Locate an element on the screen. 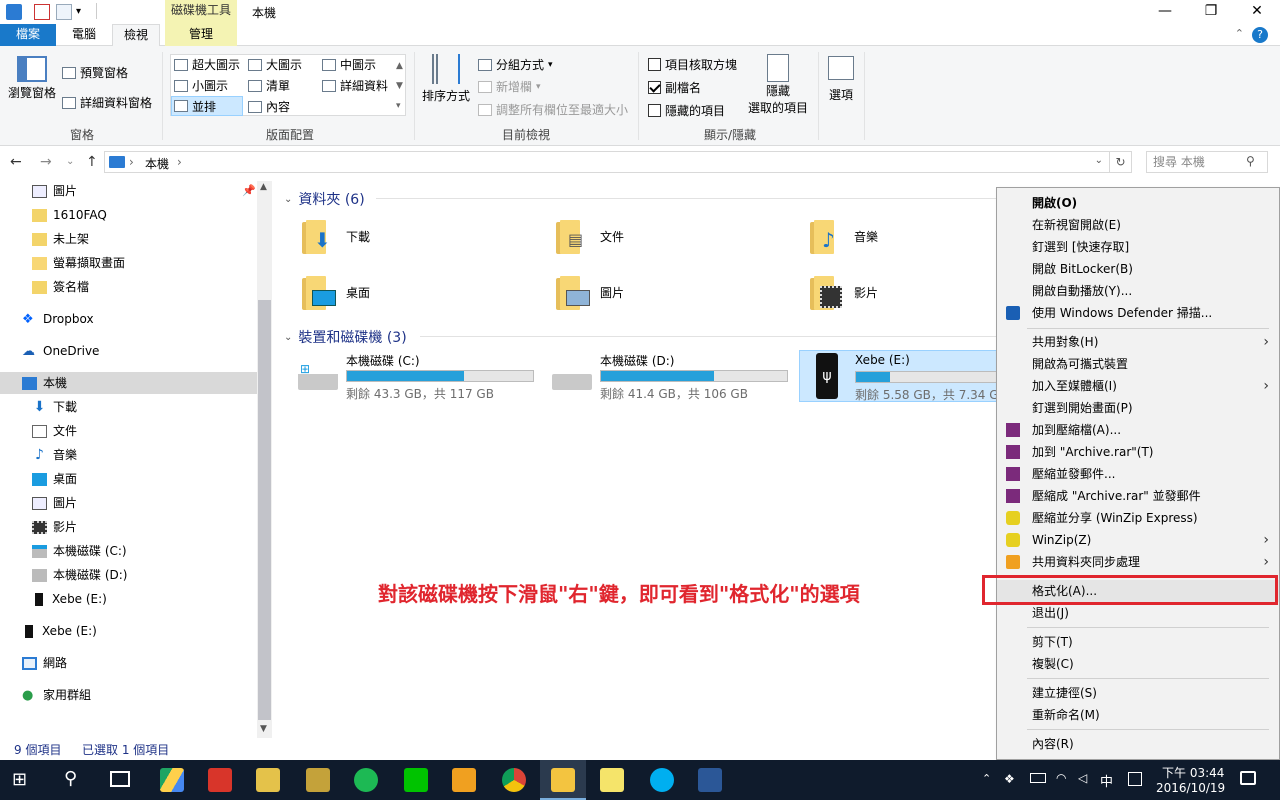 This screenshot has width=1280, height=800. drive-c: ⊞ 本機磁碟 (C:) 剩餘 43.3 GB，共 117 GB is located at coordinates (418, 376).